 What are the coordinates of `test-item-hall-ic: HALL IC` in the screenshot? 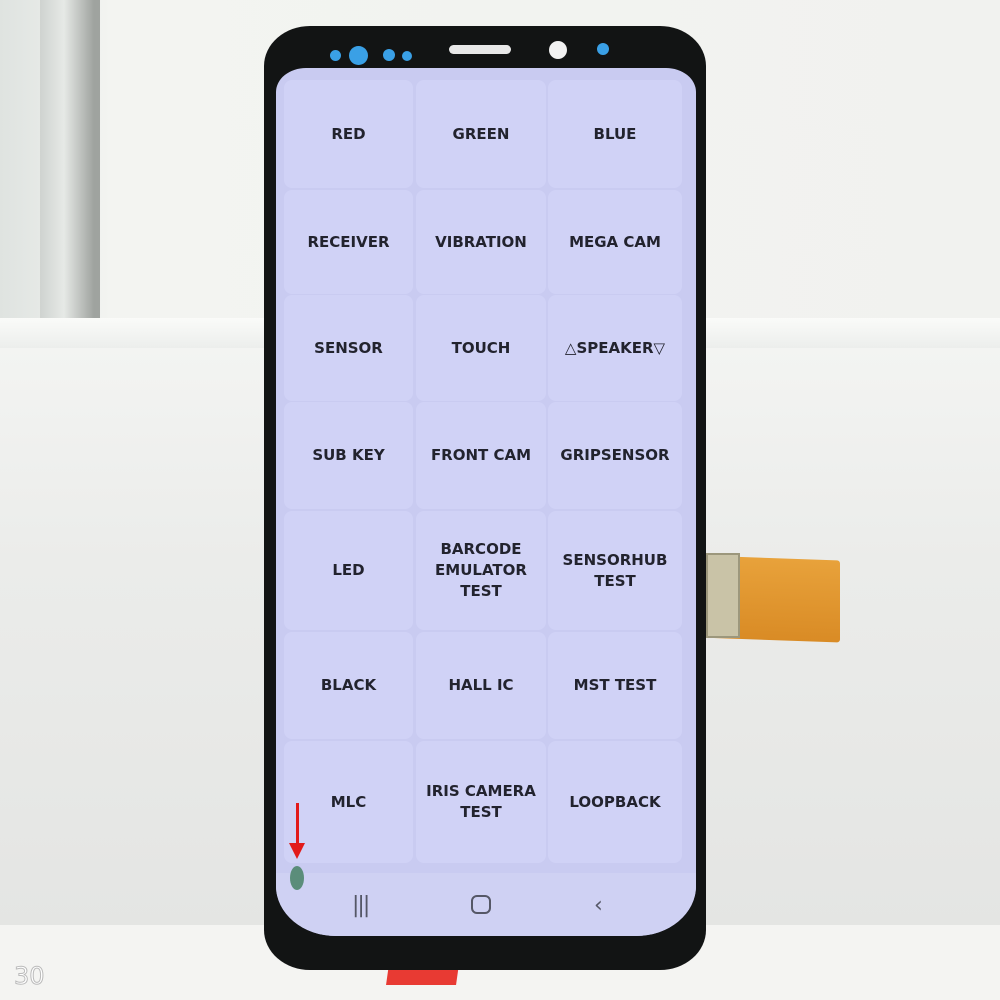 It's located at (481, 685).